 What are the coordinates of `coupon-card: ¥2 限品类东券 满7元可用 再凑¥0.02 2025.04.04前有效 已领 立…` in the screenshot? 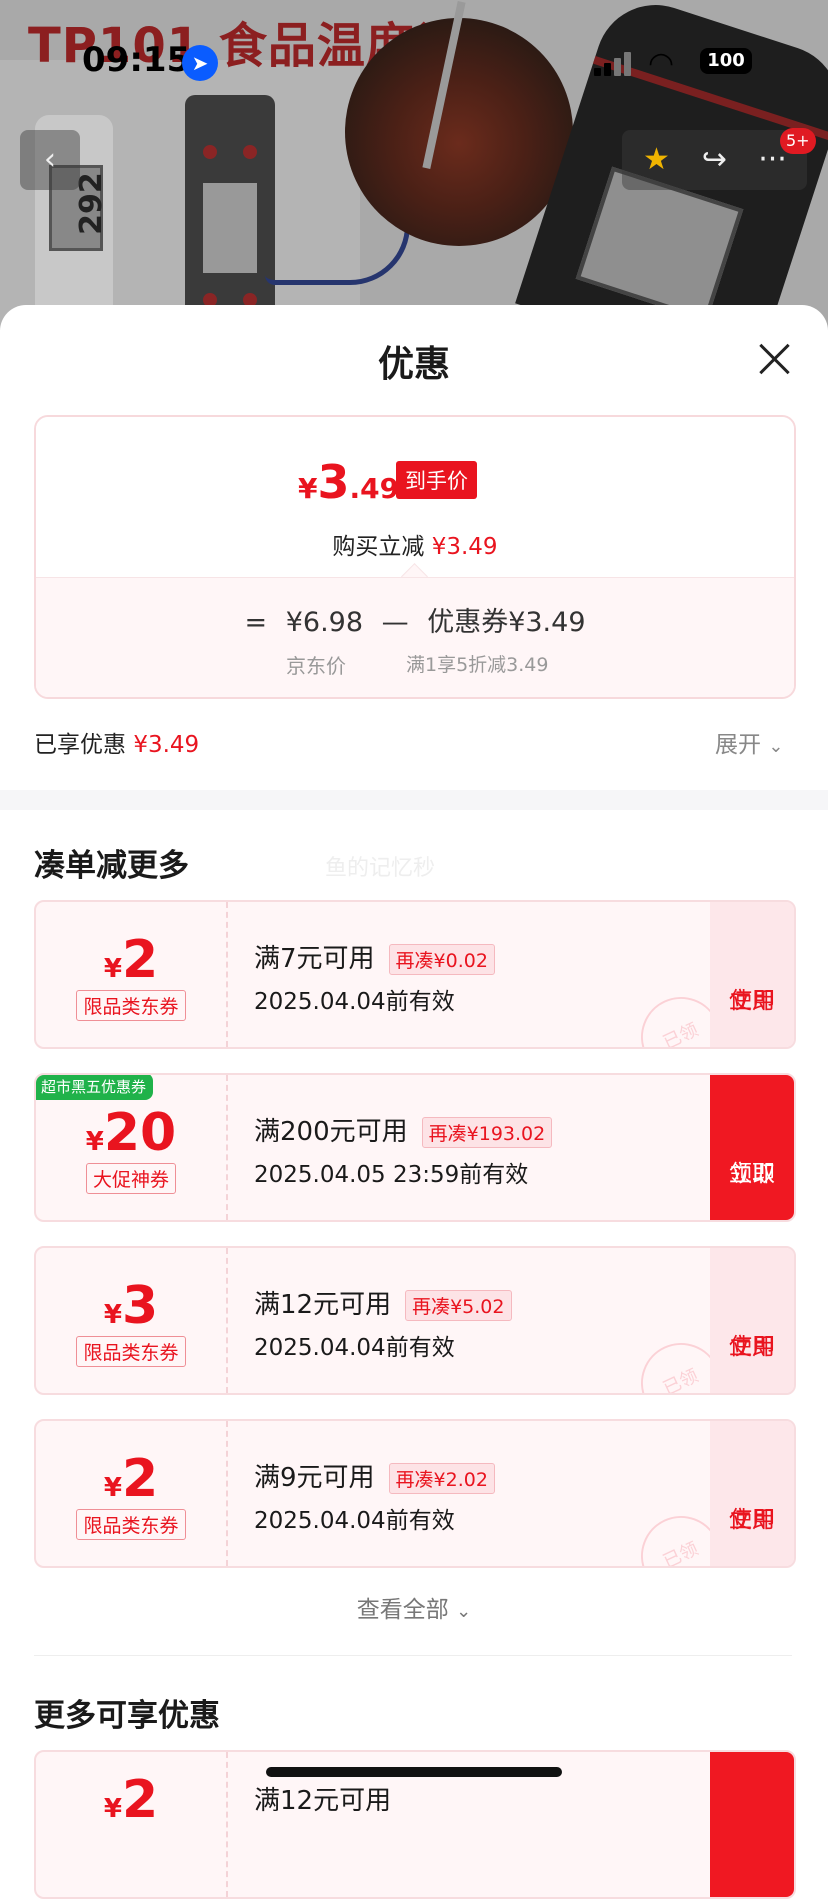 It's located at (415, 974).